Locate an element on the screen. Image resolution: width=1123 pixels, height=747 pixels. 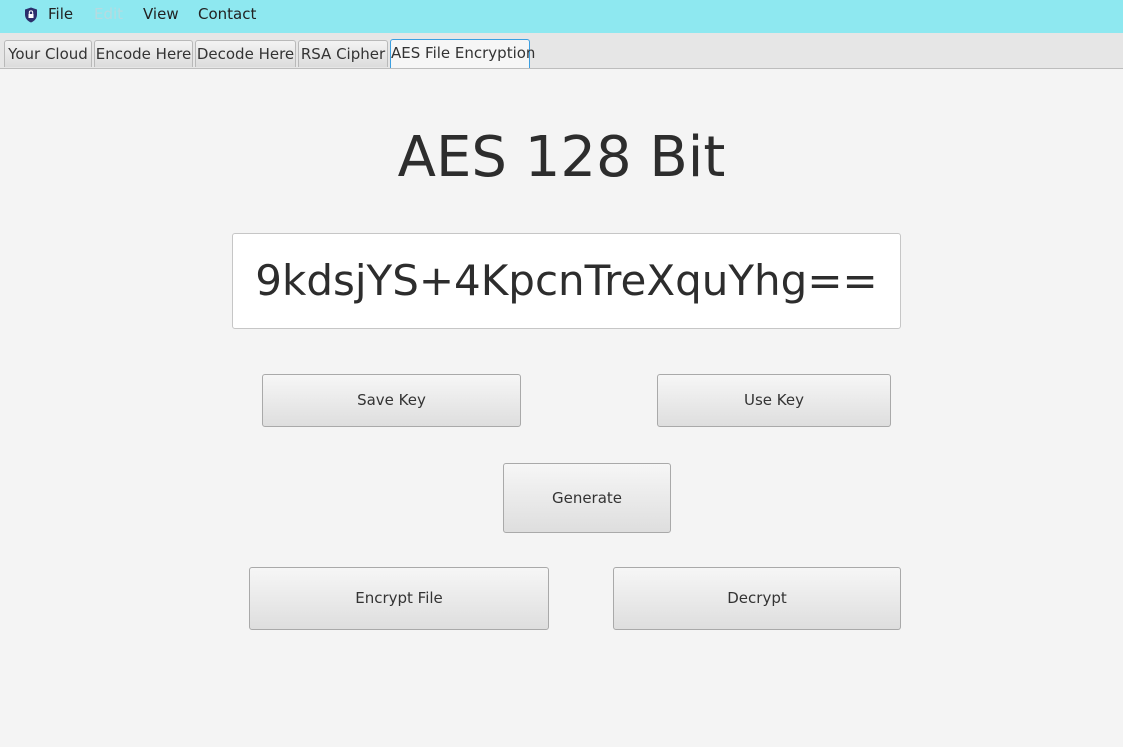
menu-edit: Edit is located at coordinates (108, 15).